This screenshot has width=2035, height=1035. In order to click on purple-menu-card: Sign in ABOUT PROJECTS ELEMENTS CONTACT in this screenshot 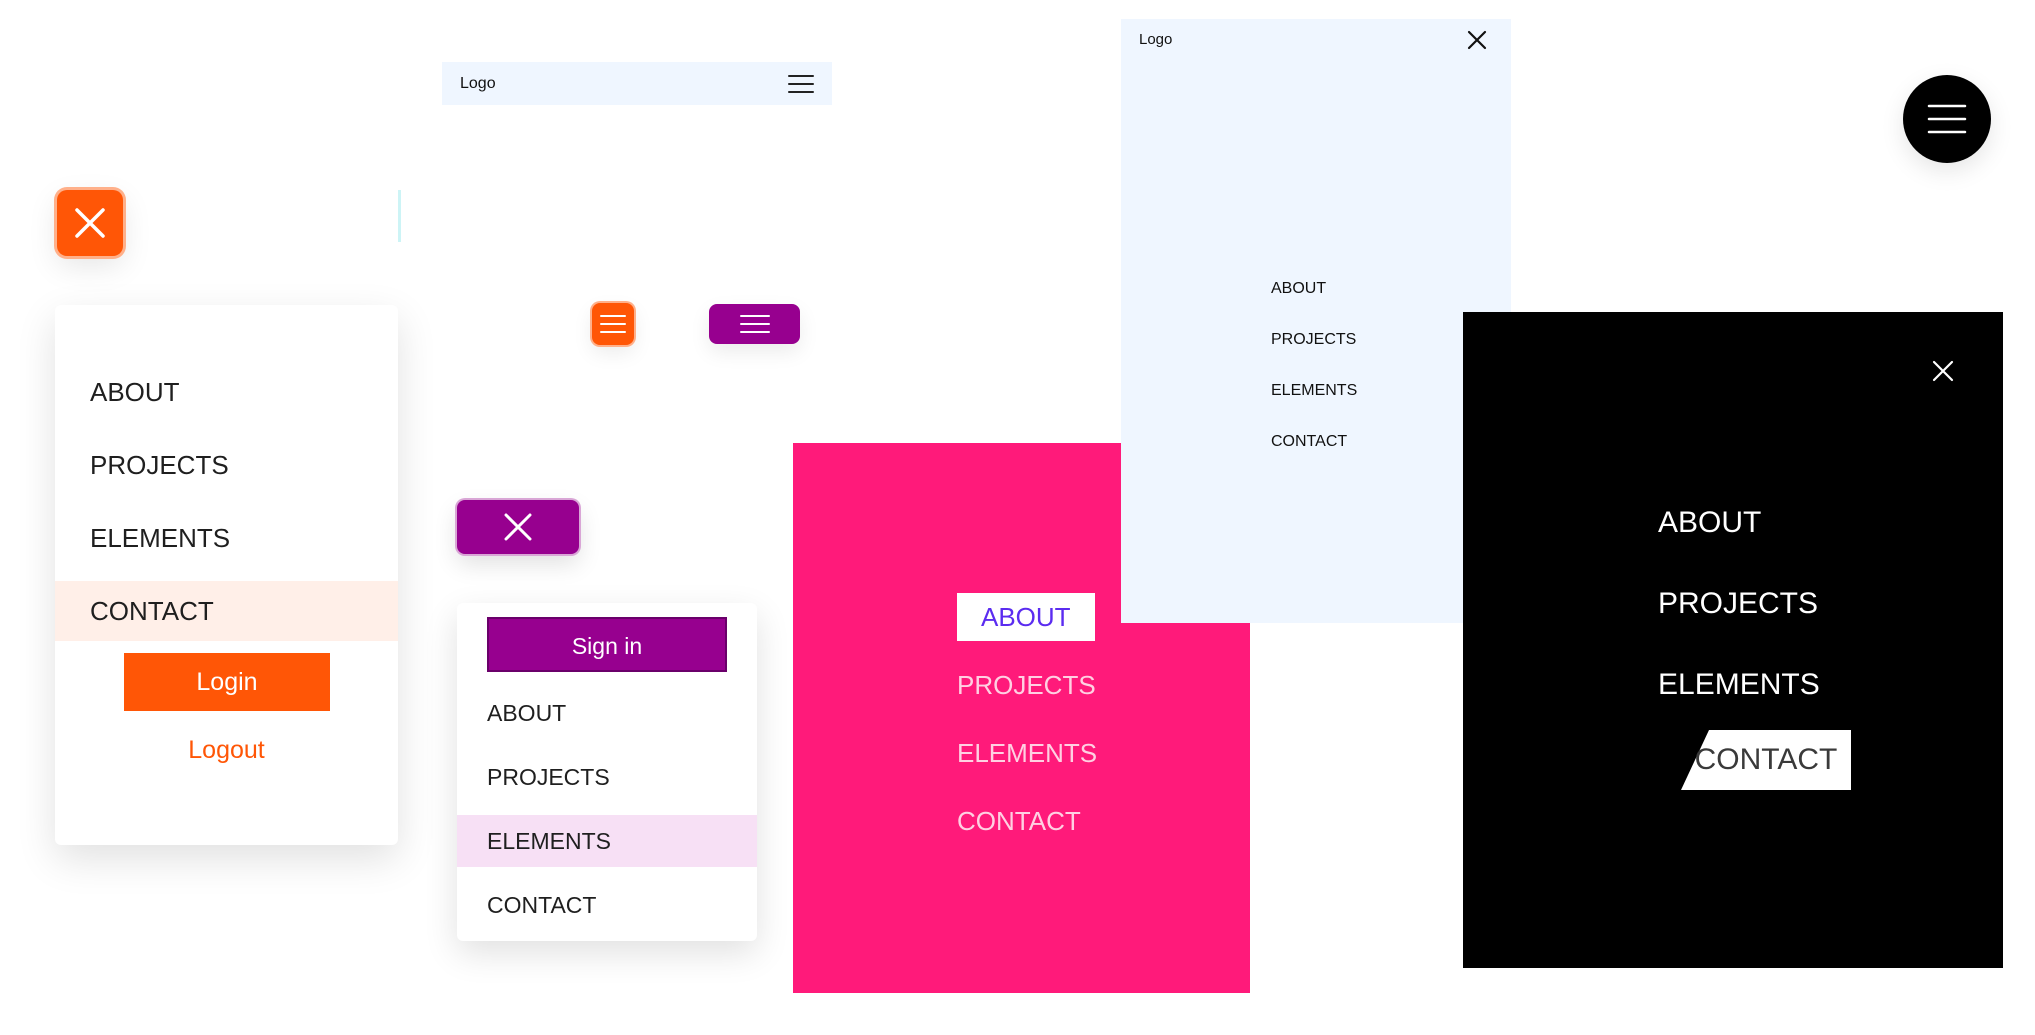, I will do `click(607, 772)`.